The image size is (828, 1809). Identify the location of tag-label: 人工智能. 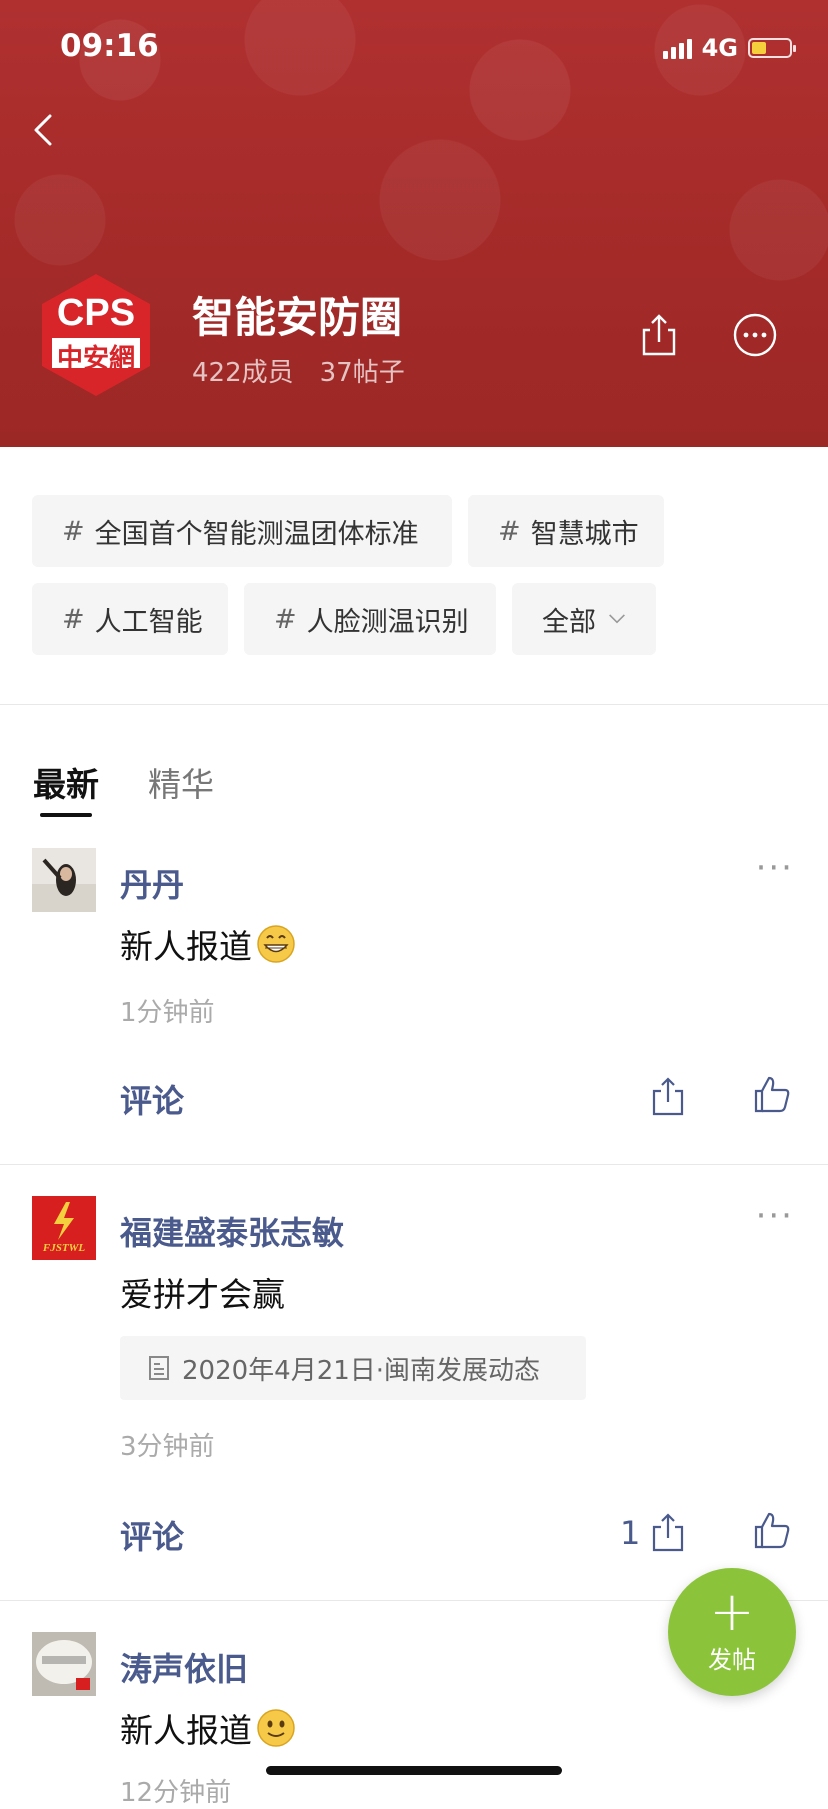
(148, 622).